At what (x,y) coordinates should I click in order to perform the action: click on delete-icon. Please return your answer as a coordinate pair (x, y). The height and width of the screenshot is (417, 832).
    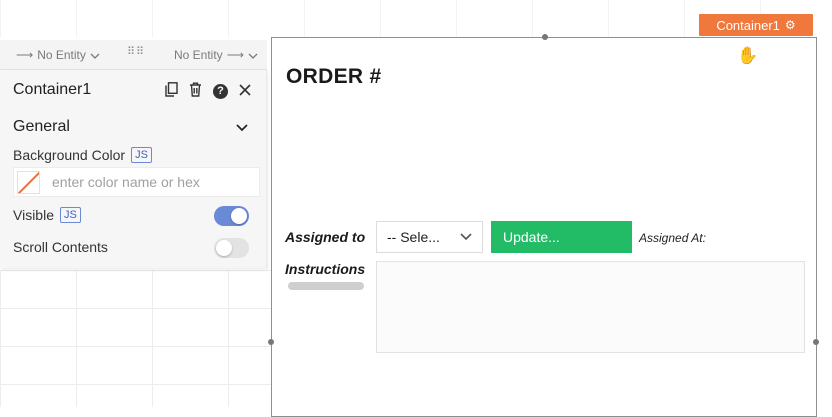
    Looking at the image, I should click on (195, 91).